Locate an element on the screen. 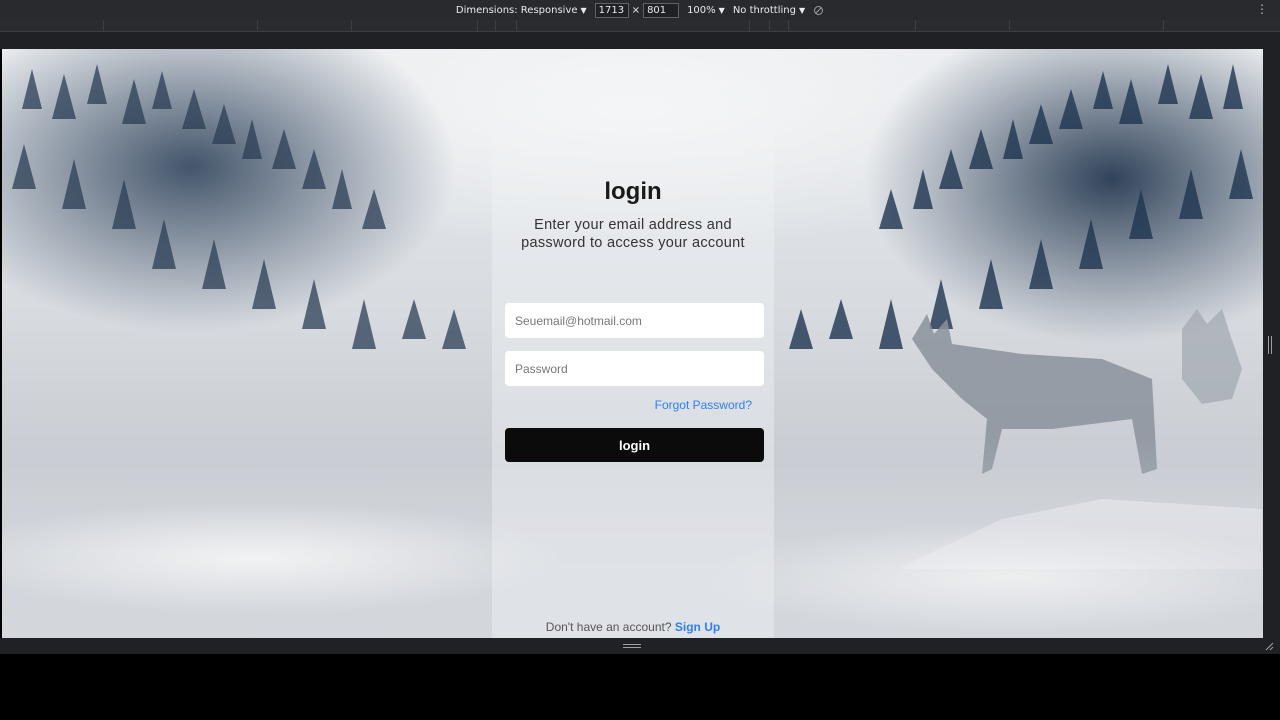 The height and width of the screenshot is (720, 1280). password-input is located at coordinates (634, 368).